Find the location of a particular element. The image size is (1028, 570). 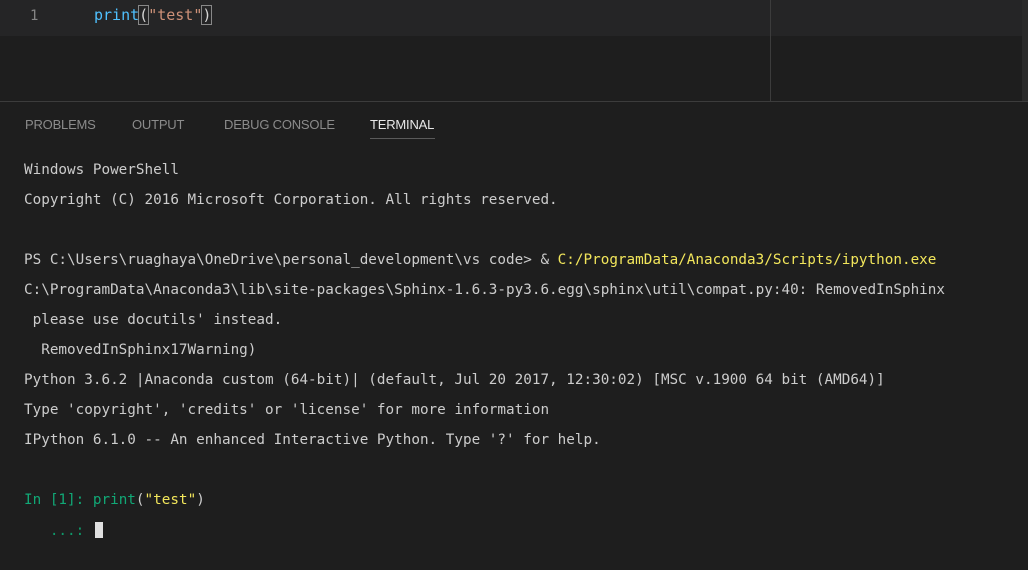

ipython-in-close-paren: ) is located at coordinates (200, 500).